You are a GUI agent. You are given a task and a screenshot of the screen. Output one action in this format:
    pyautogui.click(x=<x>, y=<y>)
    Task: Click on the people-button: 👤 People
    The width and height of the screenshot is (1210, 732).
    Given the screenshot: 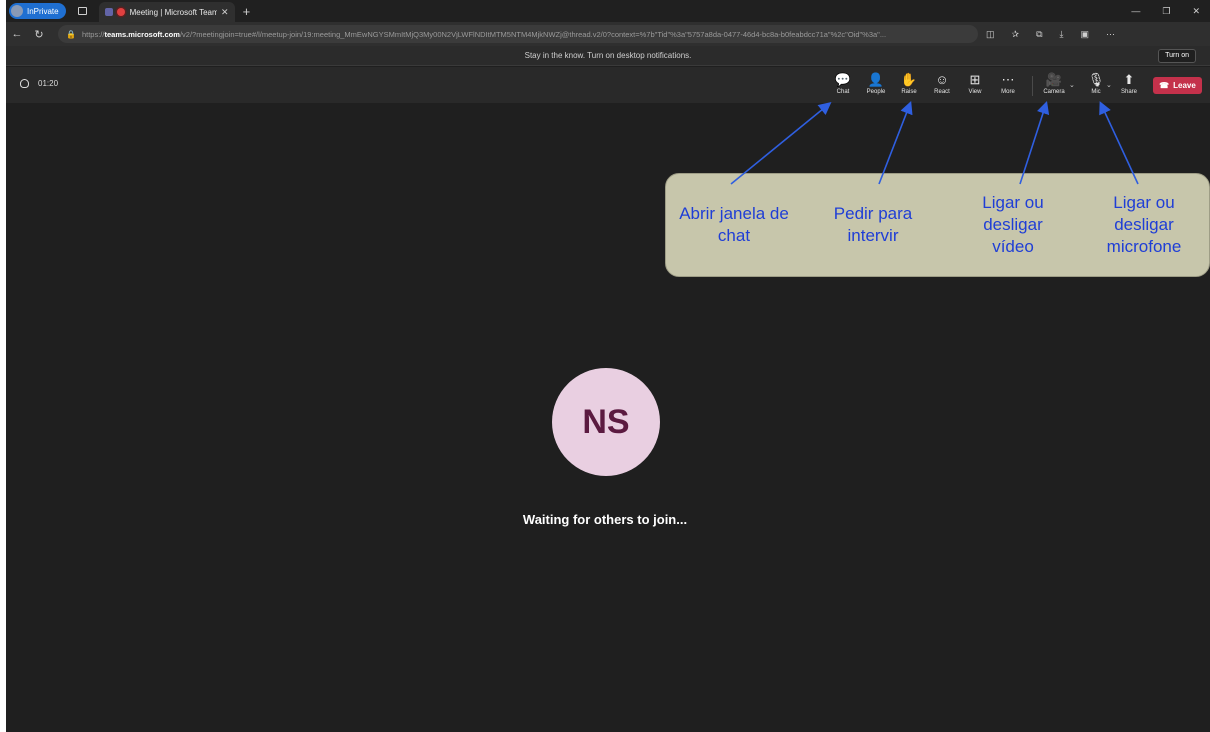 What is the action you would take?
    pyautogui.click(x=876, y=85)
    